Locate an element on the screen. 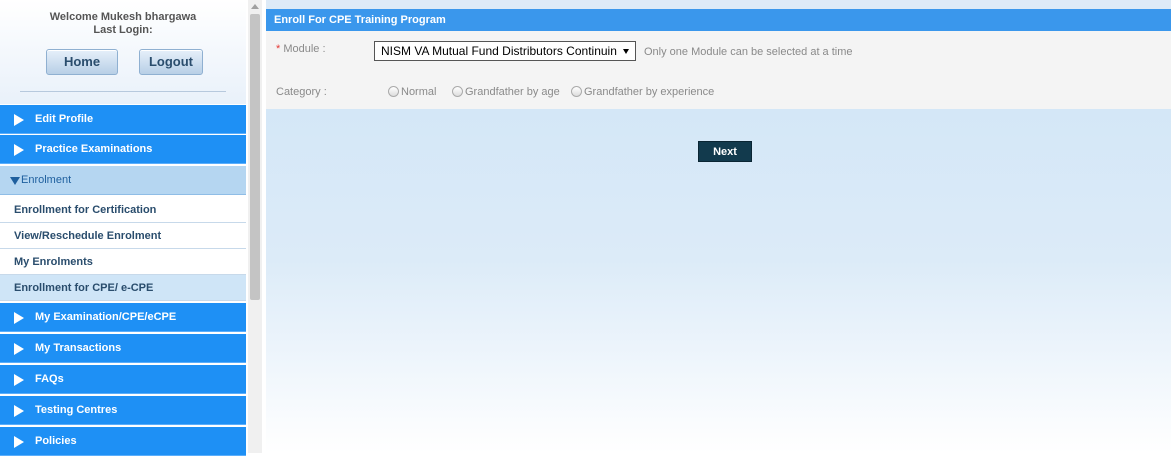  menu-item-label: Policies is located at coordinates (56, 441).